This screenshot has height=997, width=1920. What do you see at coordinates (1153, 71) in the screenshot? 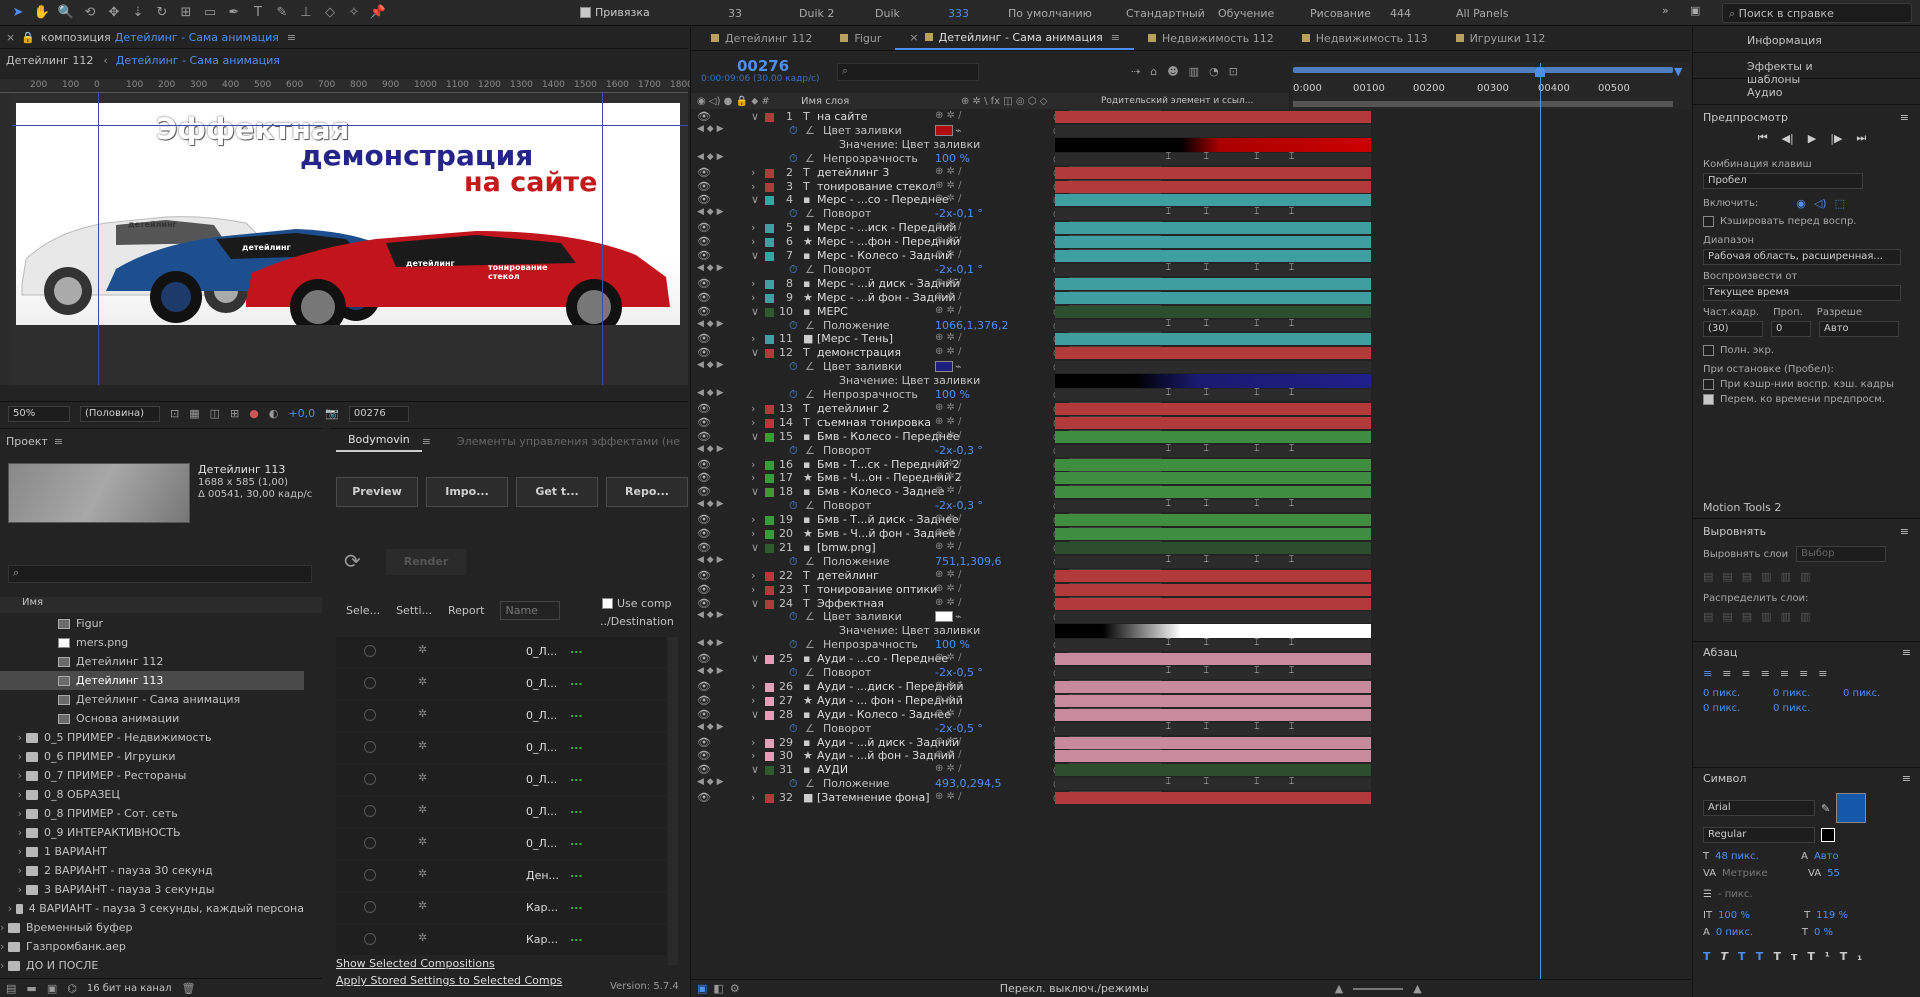
I see `draft-3d-icon: ⌂` at bounding box center [1153, 71].